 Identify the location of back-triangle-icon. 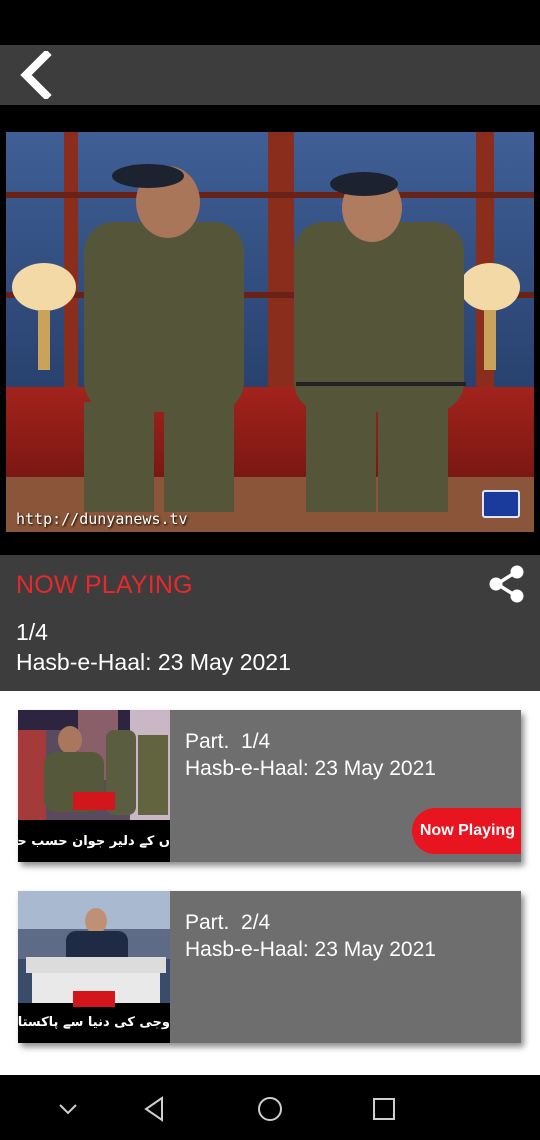
(153, 1109).